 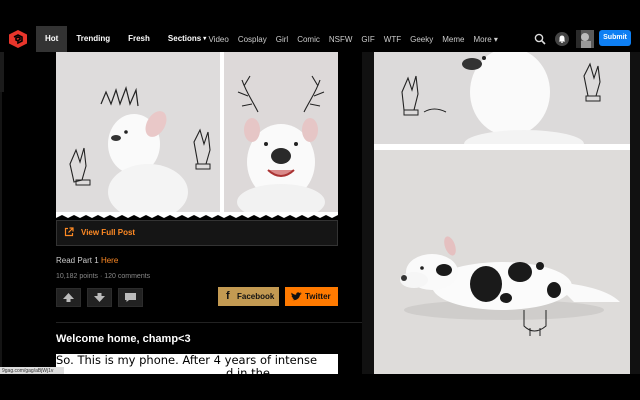 I want to click on nav-hot: Hot, so click(x=52, y=39).